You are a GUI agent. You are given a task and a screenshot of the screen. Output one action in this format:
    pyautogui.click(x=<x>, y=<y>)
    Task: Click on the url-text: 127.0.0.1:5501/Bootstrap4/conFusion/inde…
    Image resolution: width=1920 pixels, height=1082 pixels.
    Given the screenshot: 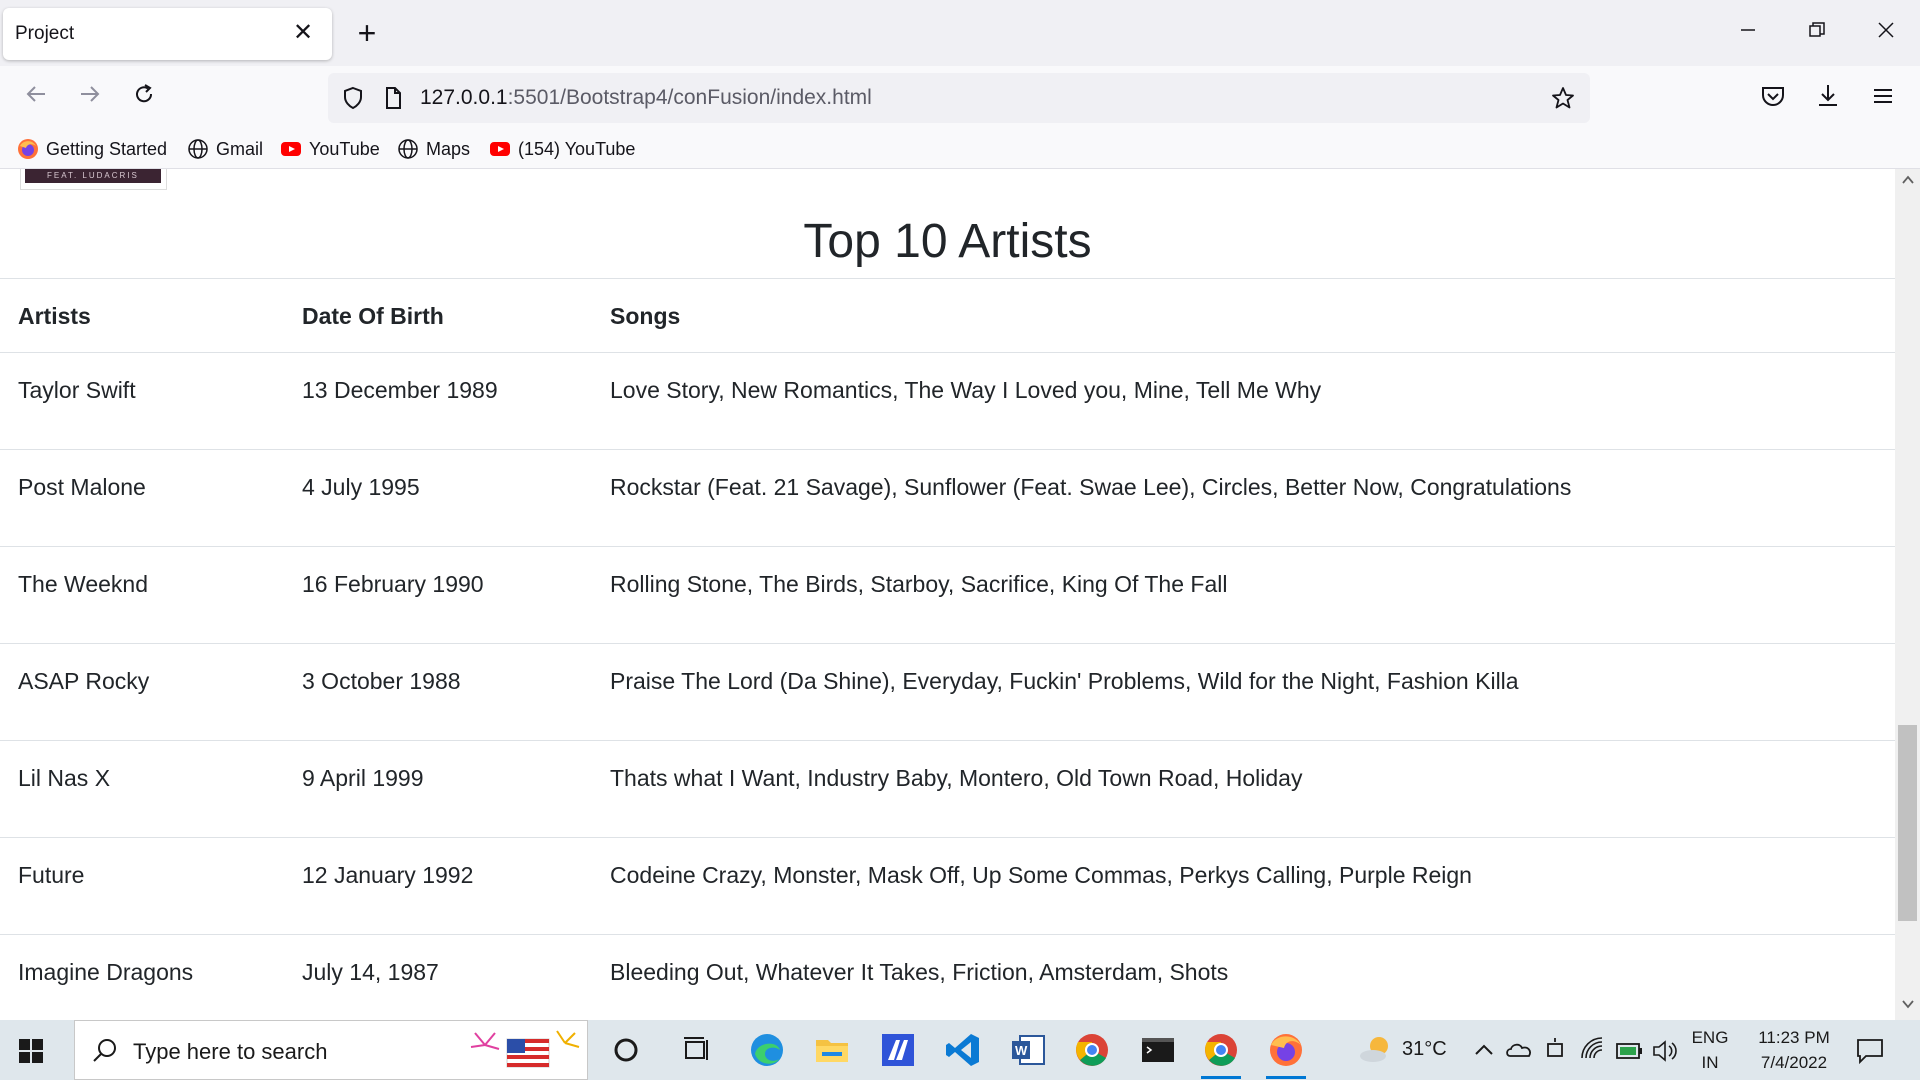 What is the action you would take?
    pyautogui.click(x=646, y=98)
    